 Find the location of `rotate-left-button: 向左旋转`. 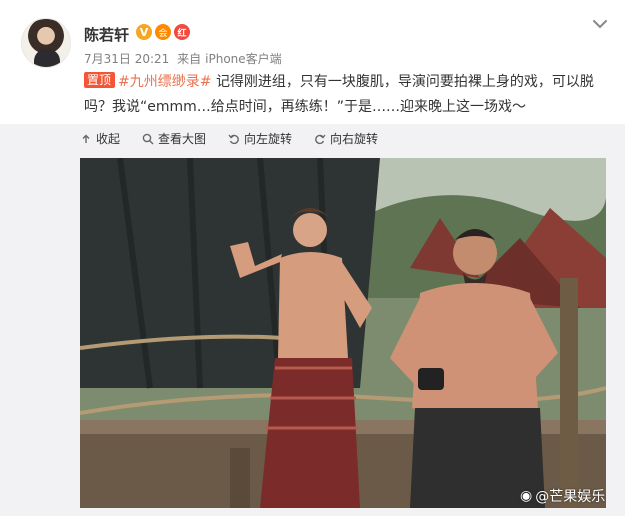

rotate-left-button: 向左旋转 is located at coordinates (260, 138).